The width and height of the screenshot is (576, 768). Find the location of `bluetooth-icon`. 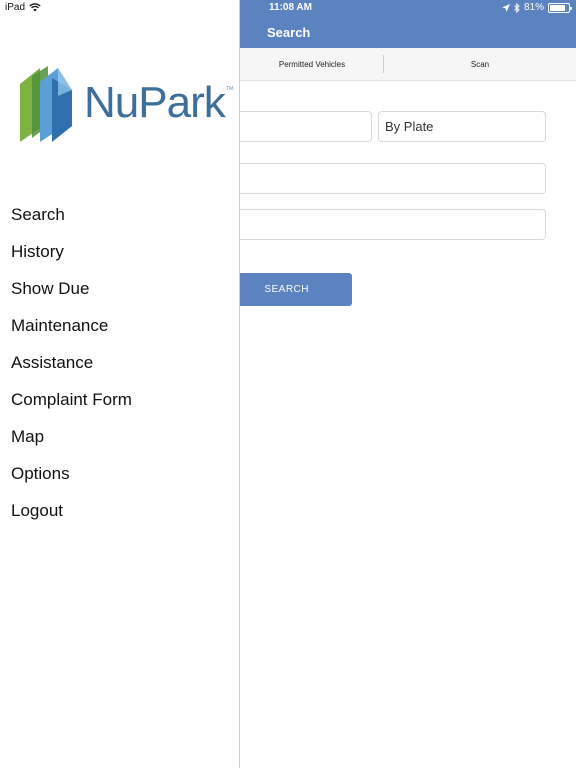

bluetooth-icon is located at coordinates (517, 7).